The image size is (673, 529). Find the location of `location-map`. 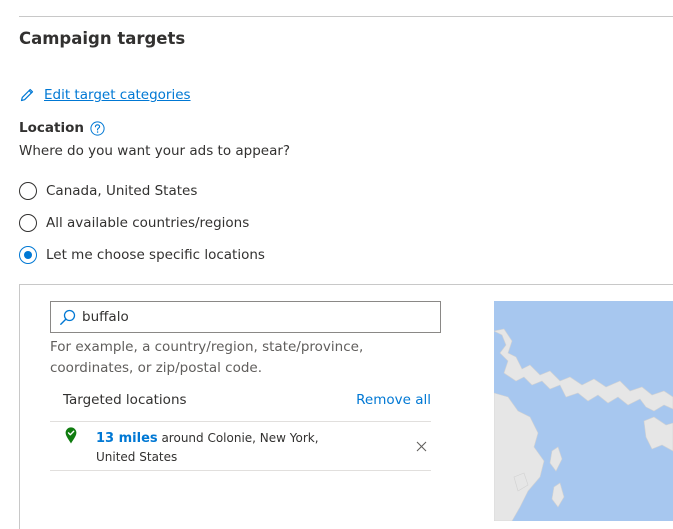

location-map is located at coordinates (583, 411).